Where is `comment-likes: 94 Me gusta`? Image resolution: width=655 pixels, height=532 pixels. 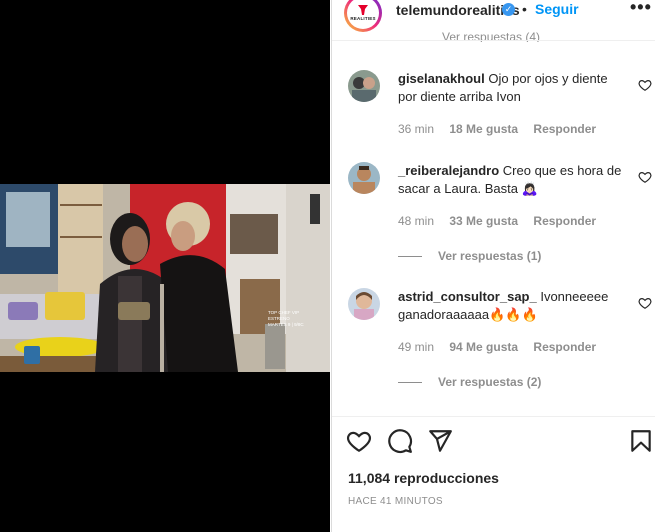 comment-likes: 94 Me gusta is located at coordinates (483, 347).